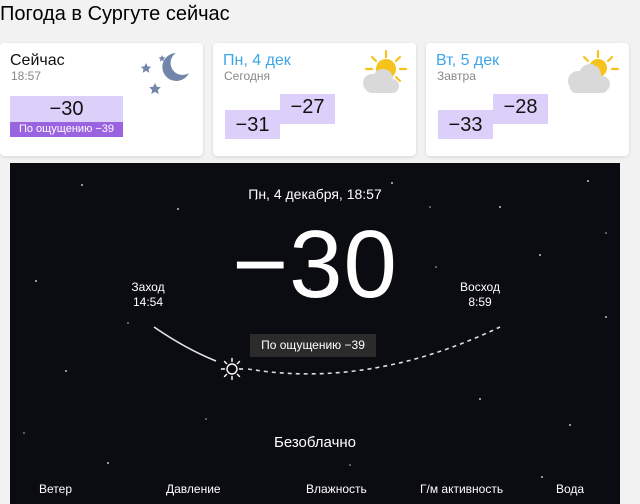  What do you see at coordinates (307, 109) in the screenshot?
I see `forecast-max-temp: −27` at bounding box center [307, 109].